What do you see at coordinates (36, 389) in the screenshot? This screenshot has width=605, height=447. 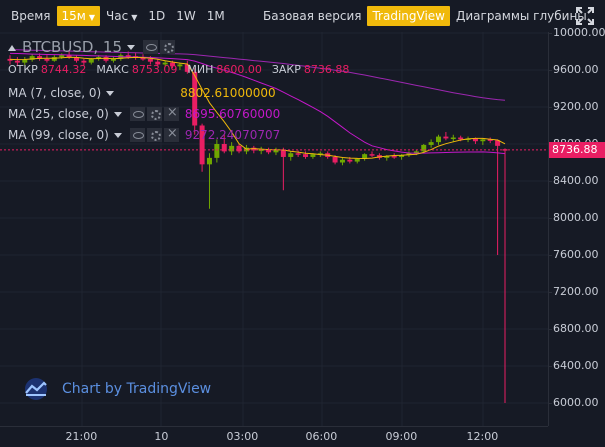 I see `tradingview-logo-icon` at bounding box center [36, 389].